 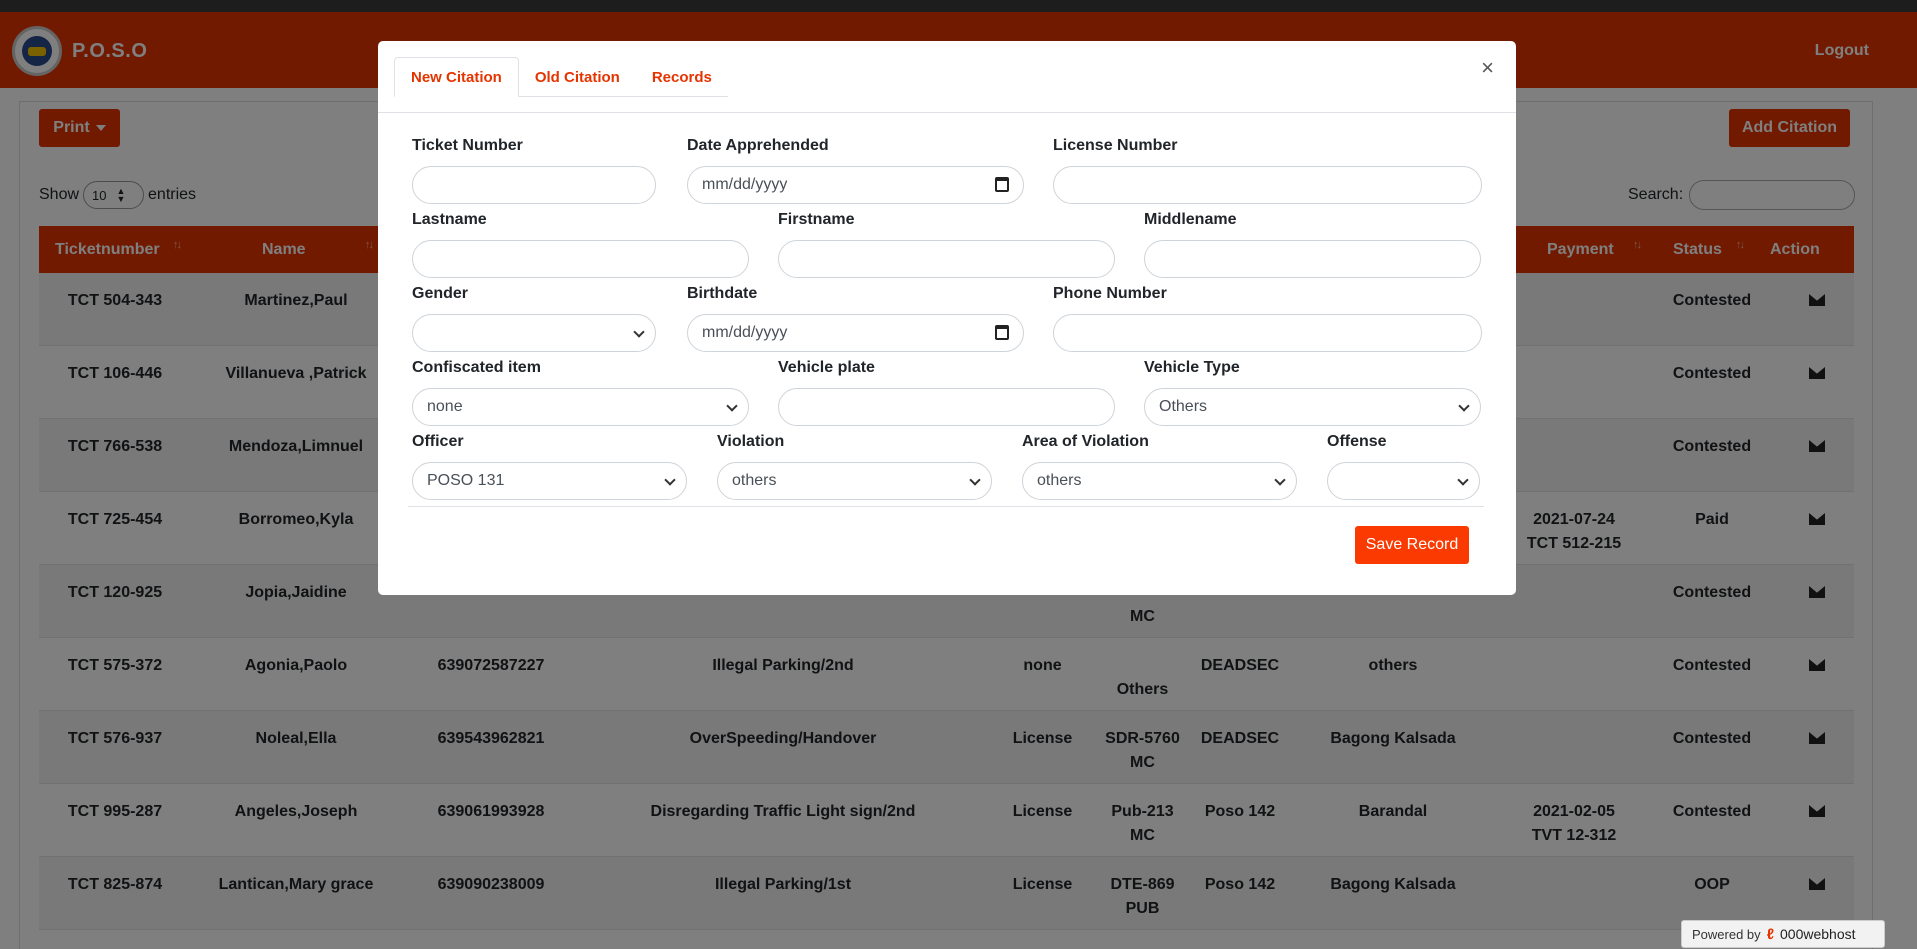 What do you see at coordinates (1159, 481) in the screenshot?
I see `area-of-violation-select: others` at bounding box center [1159, 481].